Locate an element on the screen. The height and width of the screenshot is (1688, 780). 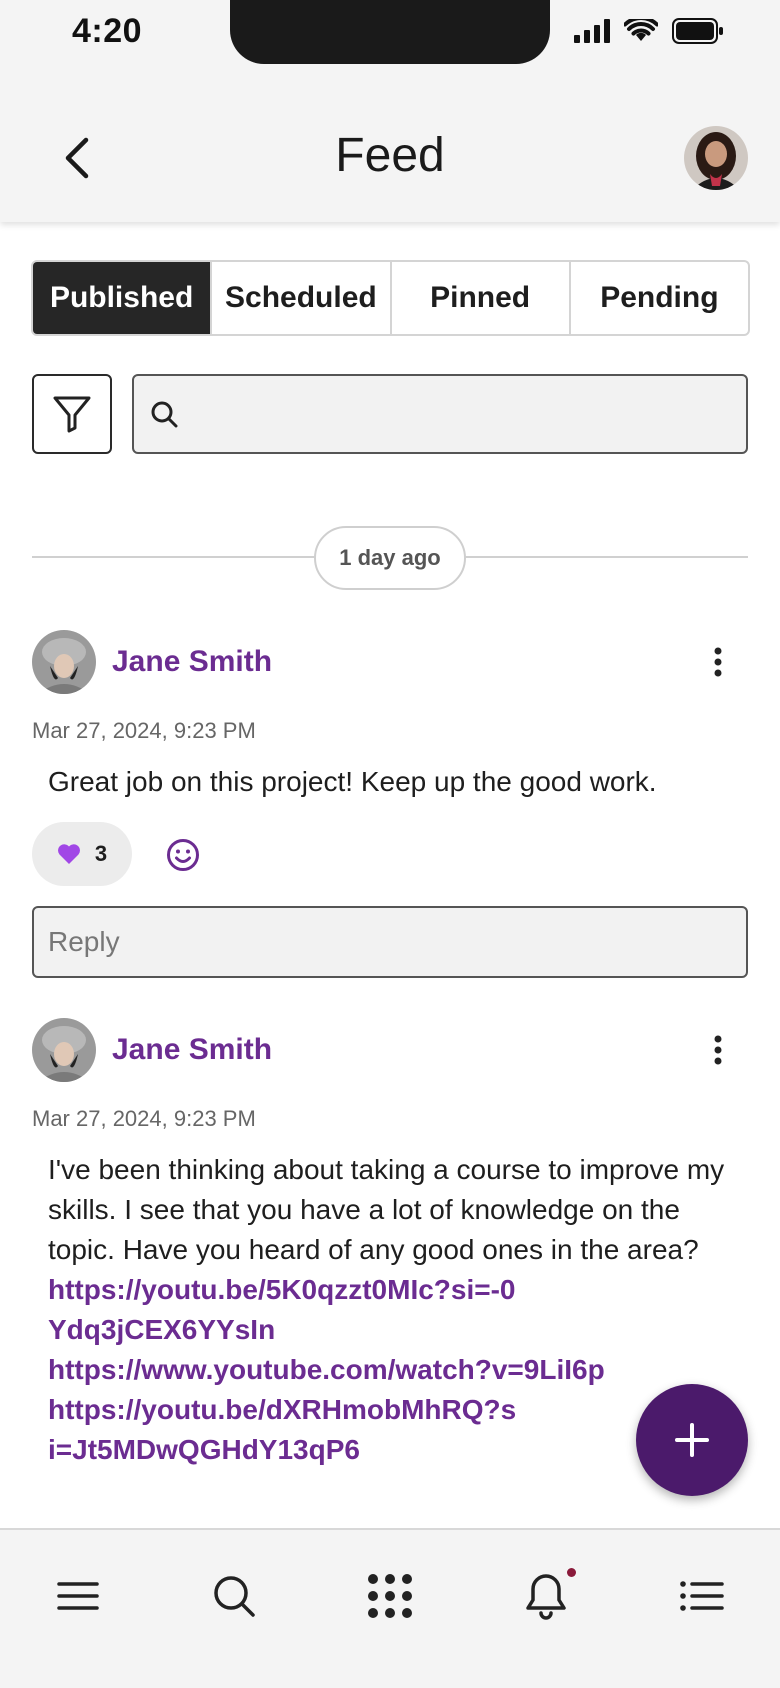
add-reaction-button is located at coordinates (183, 855).